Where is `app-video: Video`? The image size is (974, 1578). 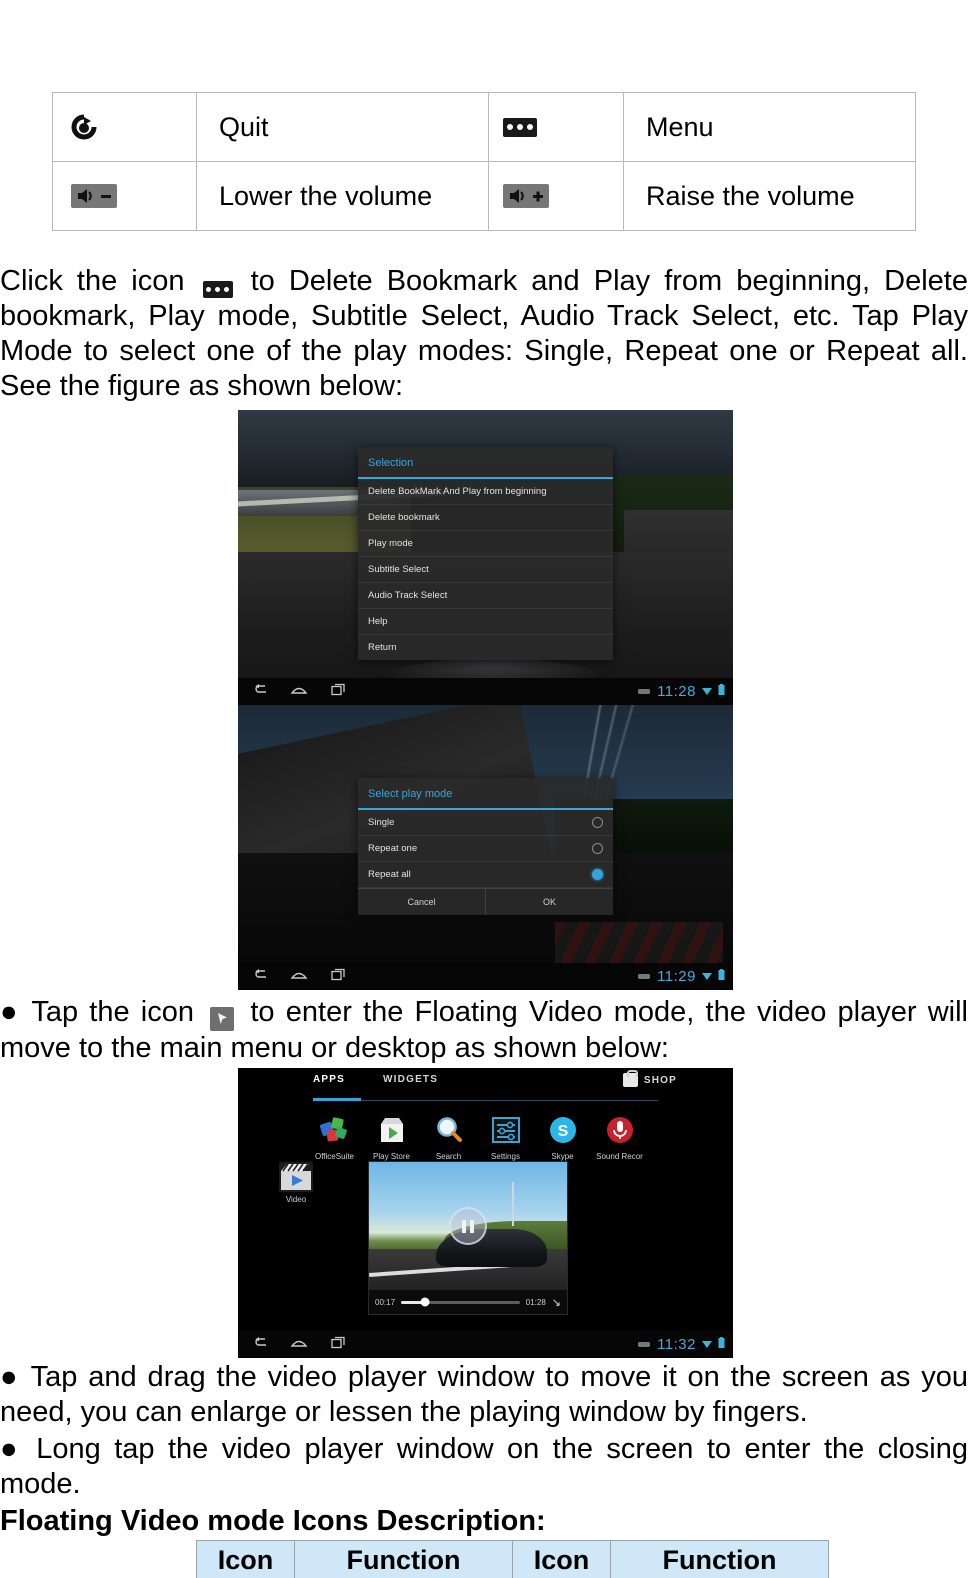
app-video: Video is located at coordinates (296, 1183).